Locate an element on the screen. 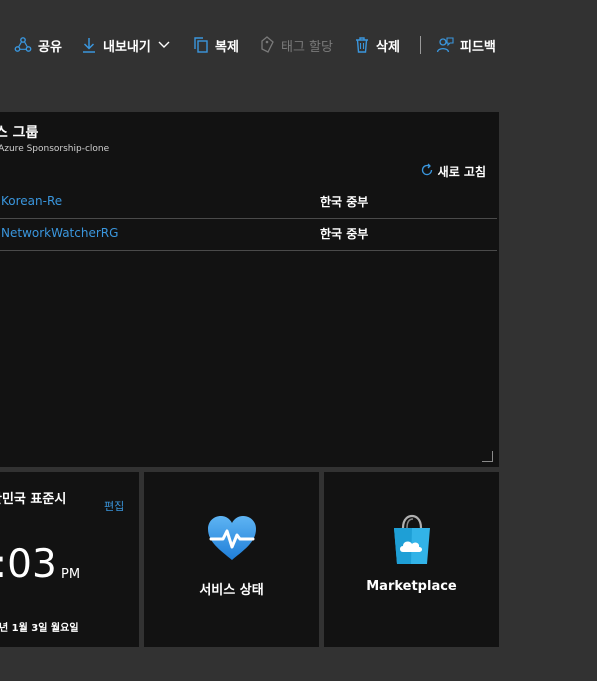 The height and width of the screenshot is (681, 597). share-icon is located at coordinates (23, 45).